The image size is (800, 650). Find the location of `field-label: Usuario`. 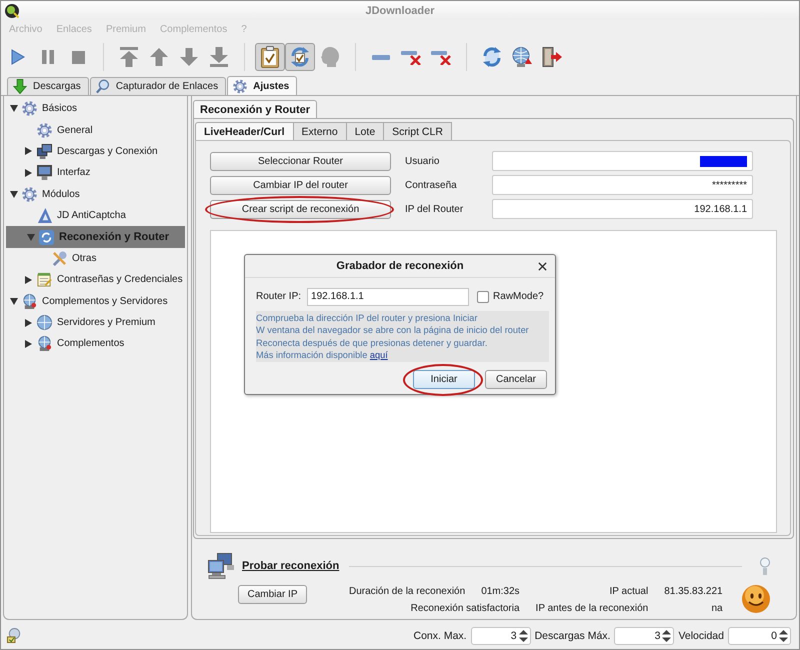

field-label: Usuario is located at coordinates (422, 161).